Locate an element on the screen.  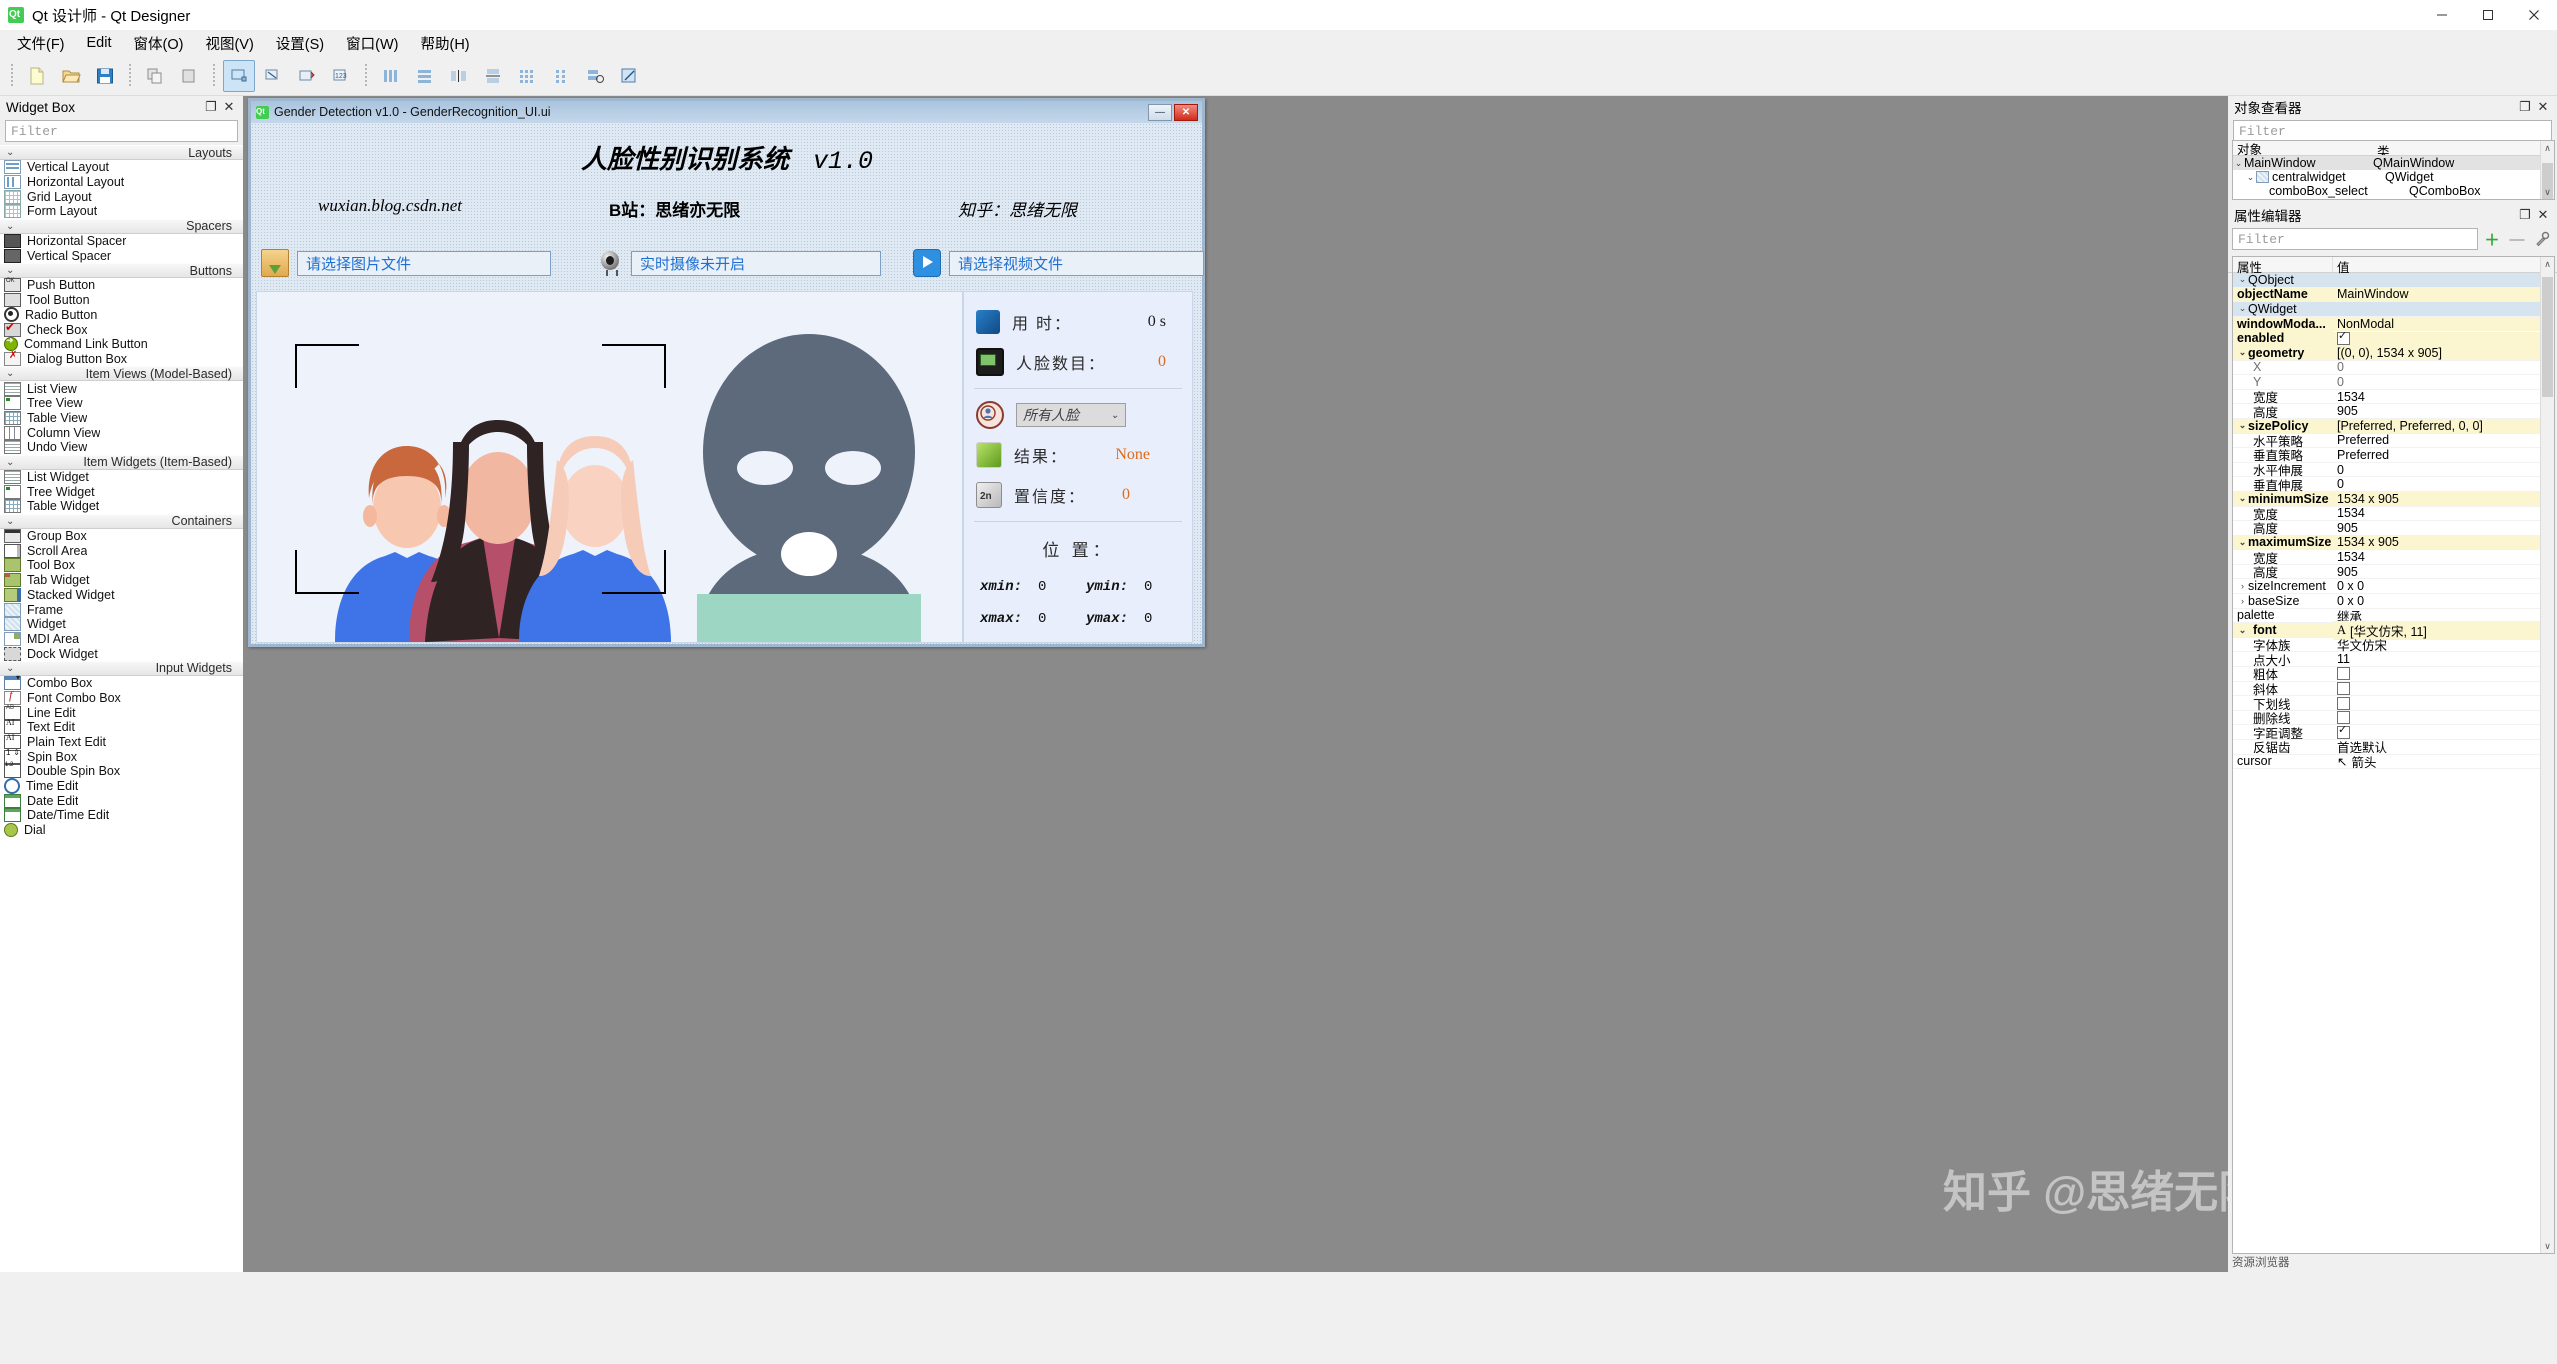
property-value: 11 is located at coordinates (2443, 659).